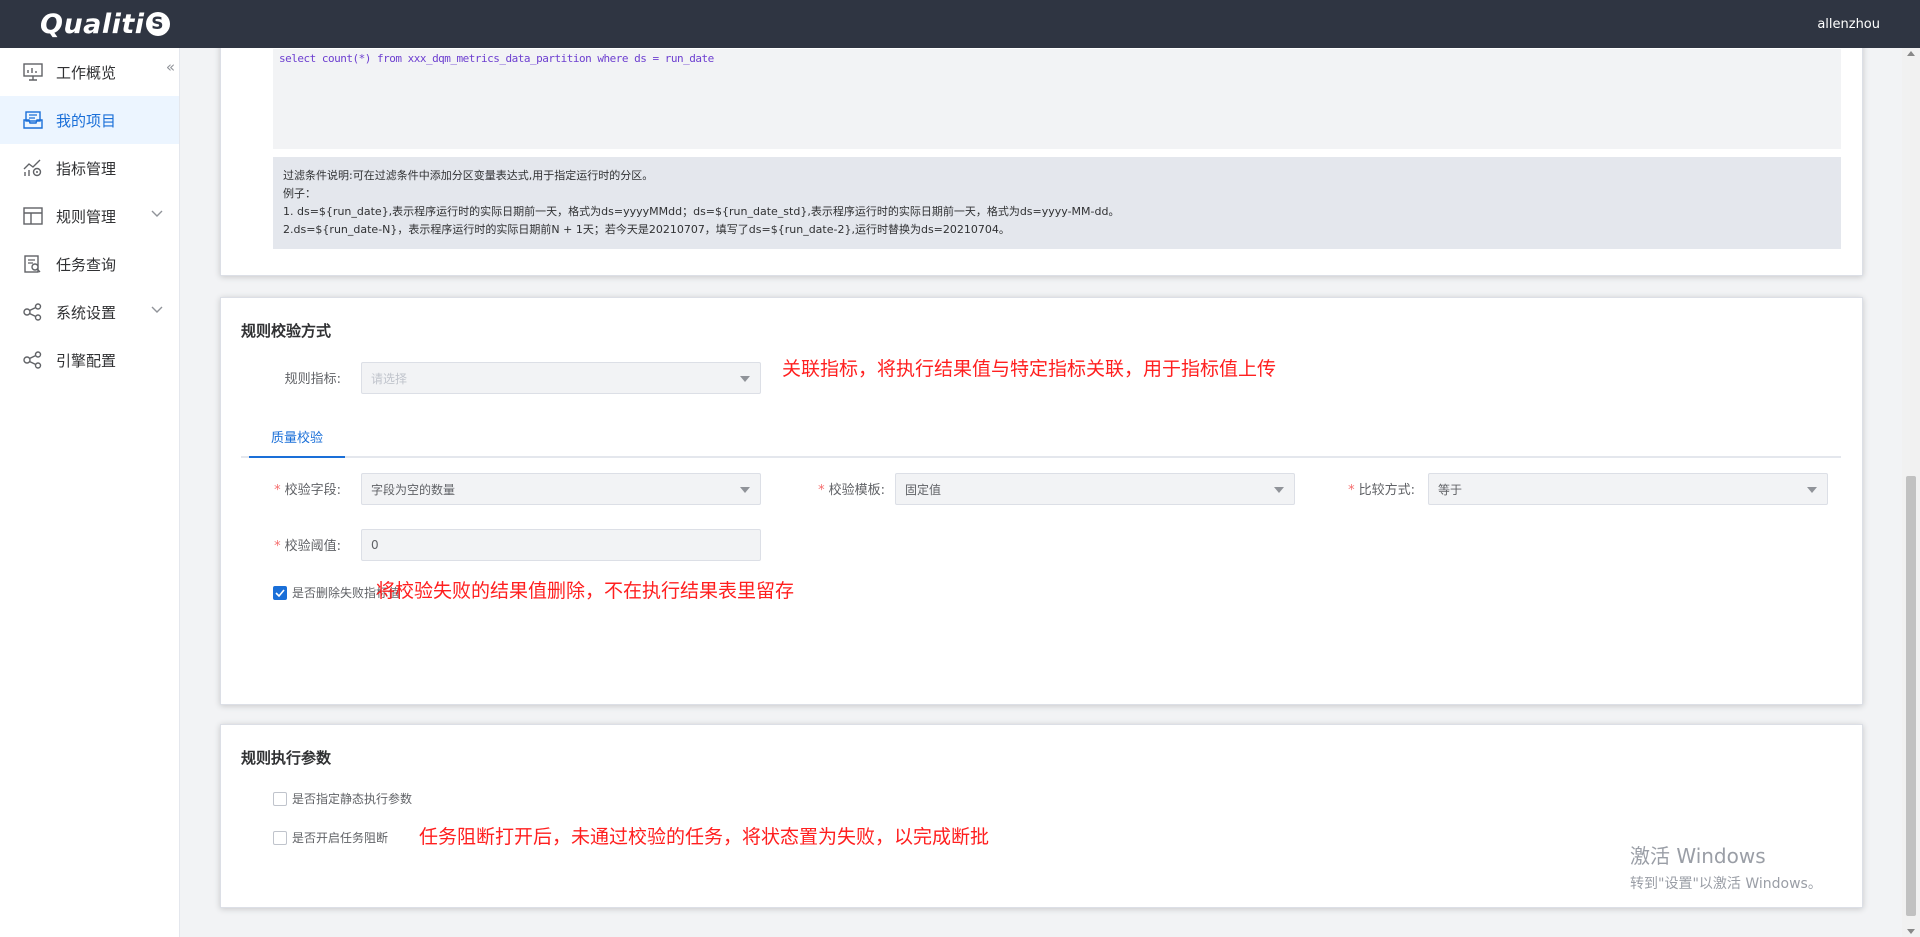 This screenshot has width=1920, height=937. Describe the element at coordinates (33, 120) in the screenshot. I see `inbox-icon` at that location.